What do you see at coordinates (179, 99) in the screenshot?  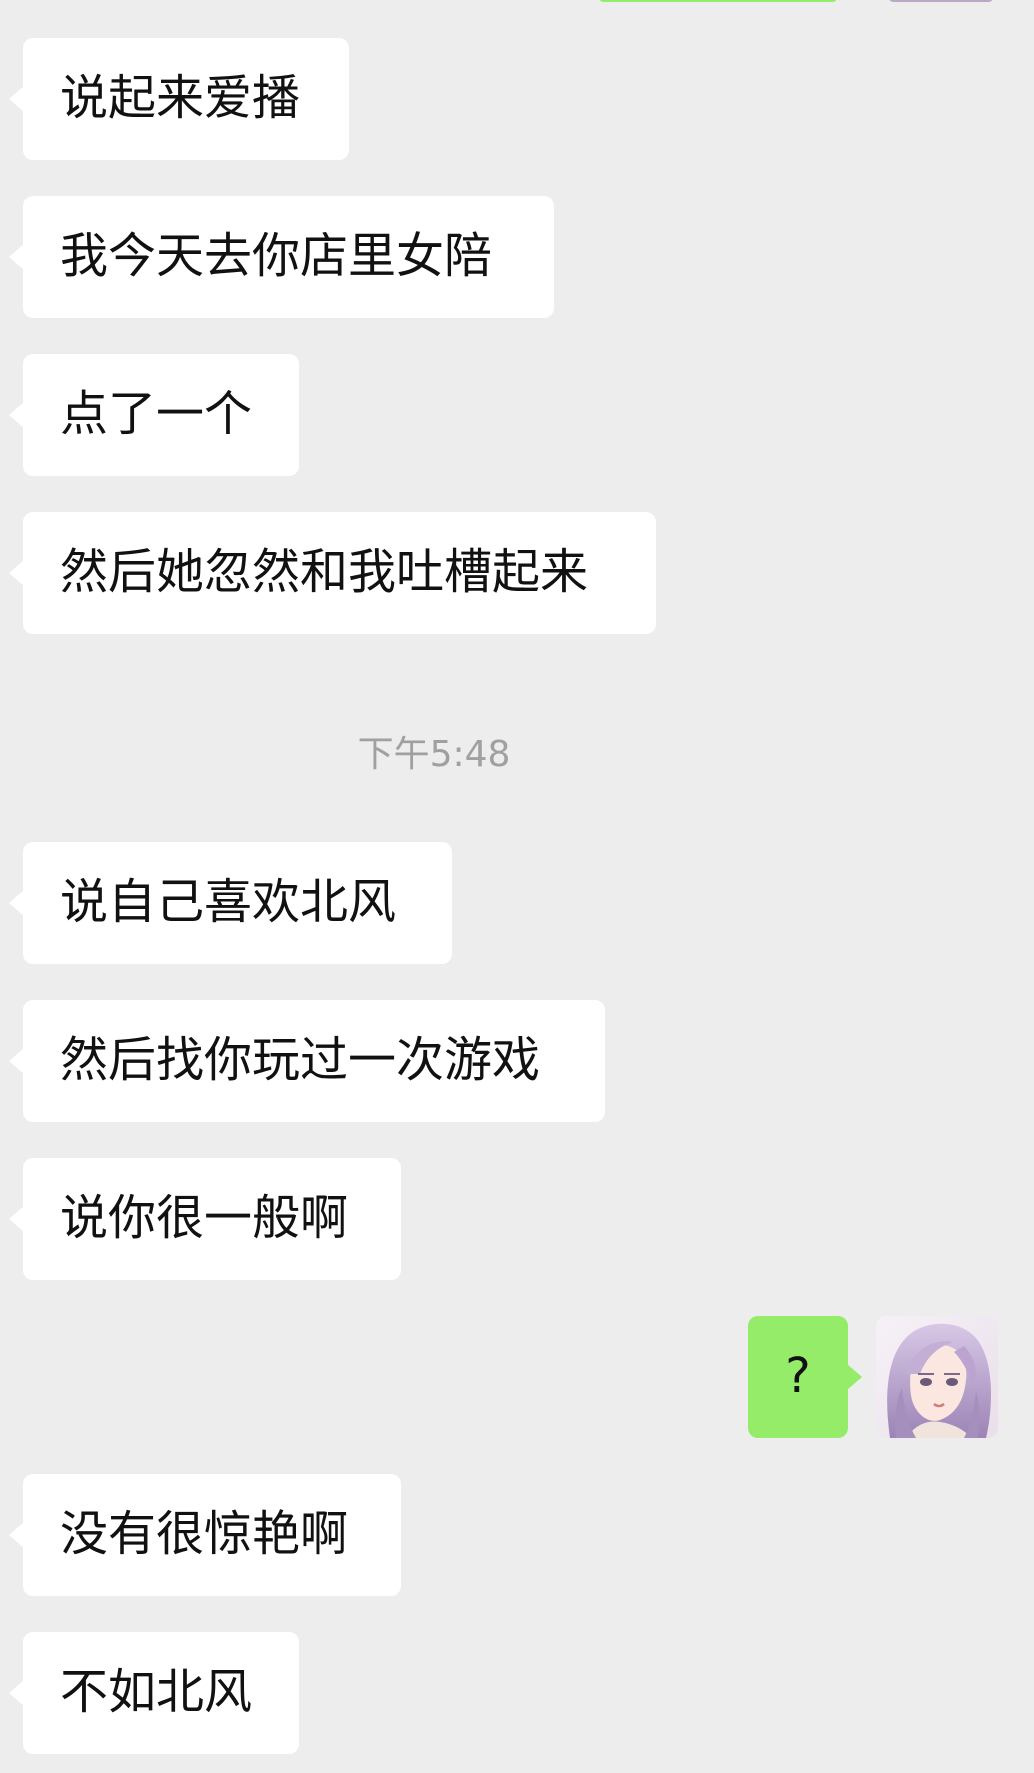 I see `incoming-message: 说起来爱播` at bounding box center [179, 99].